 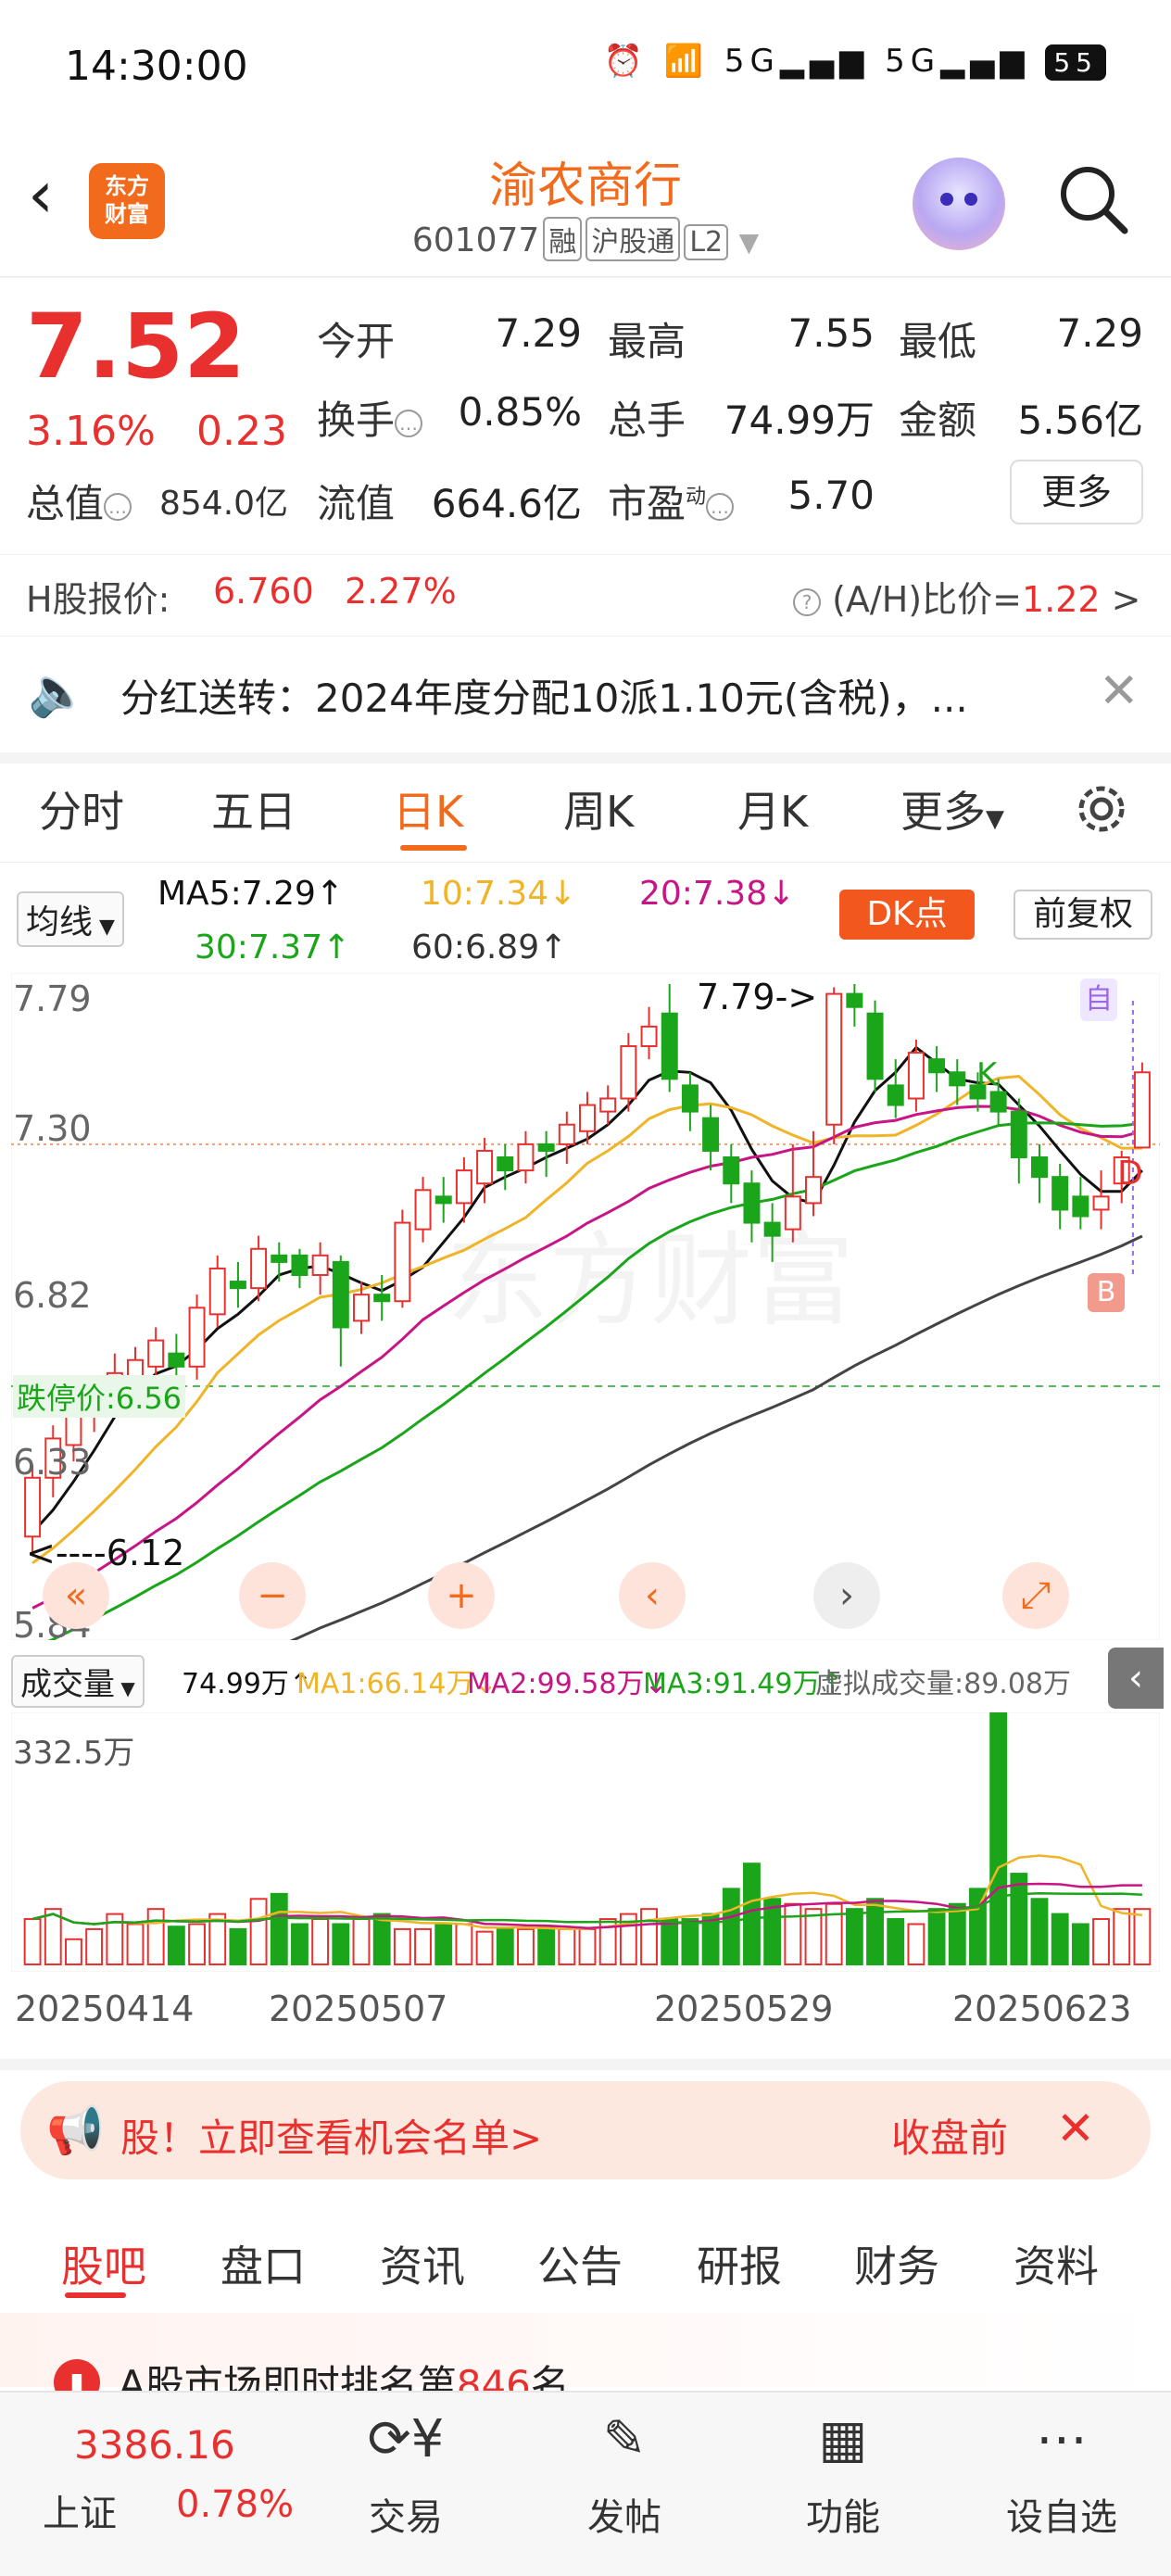 I want to click on promo-text: 股！立即查看机会名单>, so click(x=331, y=2135).